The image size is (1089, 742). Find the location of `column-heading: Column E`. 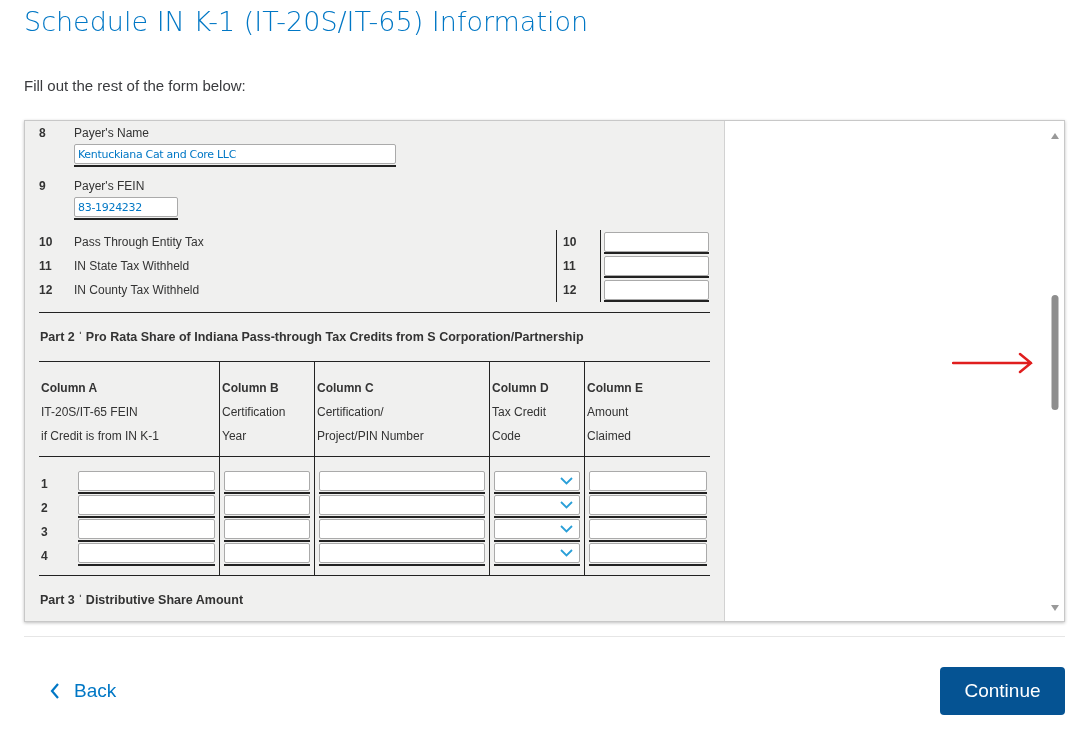

column-heading: Column E is located at coordinates (615, 388).